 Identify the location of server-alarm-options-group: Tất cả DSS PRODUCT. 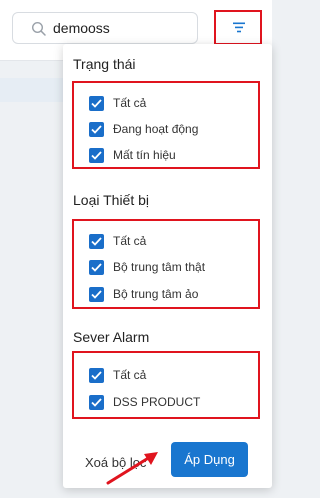
(166, 385).